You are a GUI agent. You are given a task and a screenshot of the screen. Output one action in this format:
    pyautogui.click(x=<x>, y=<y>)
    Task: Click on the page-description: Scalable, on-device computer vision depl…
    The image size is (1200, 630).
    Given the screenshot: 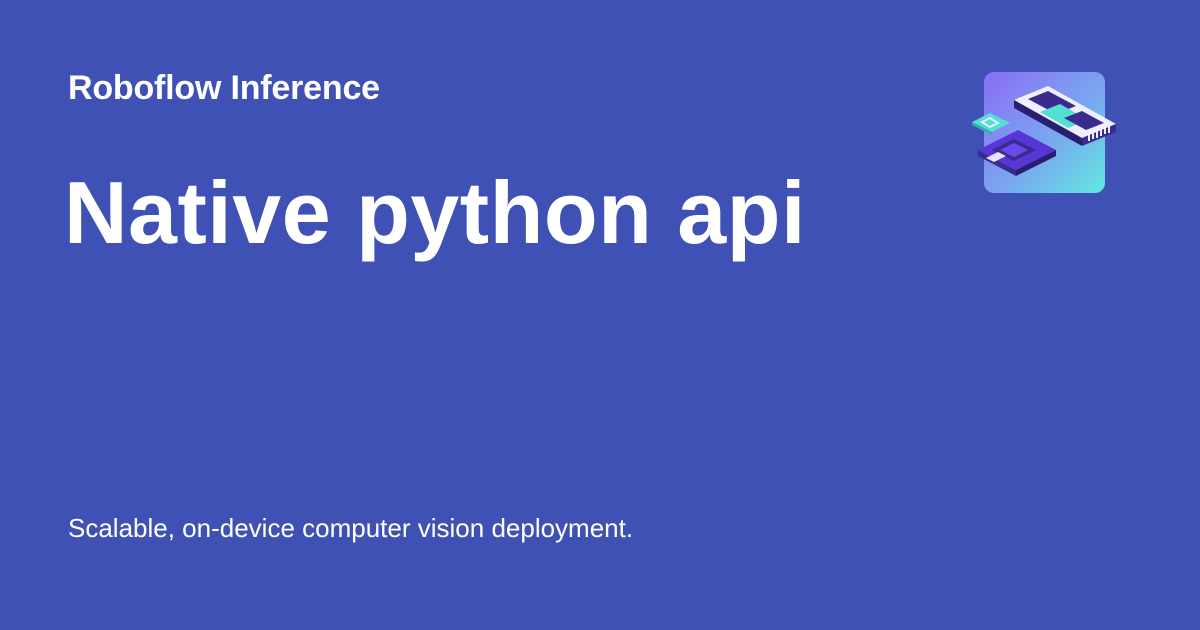 What is the action you would take?
    pyautogui.click(x=351, y=528)
    